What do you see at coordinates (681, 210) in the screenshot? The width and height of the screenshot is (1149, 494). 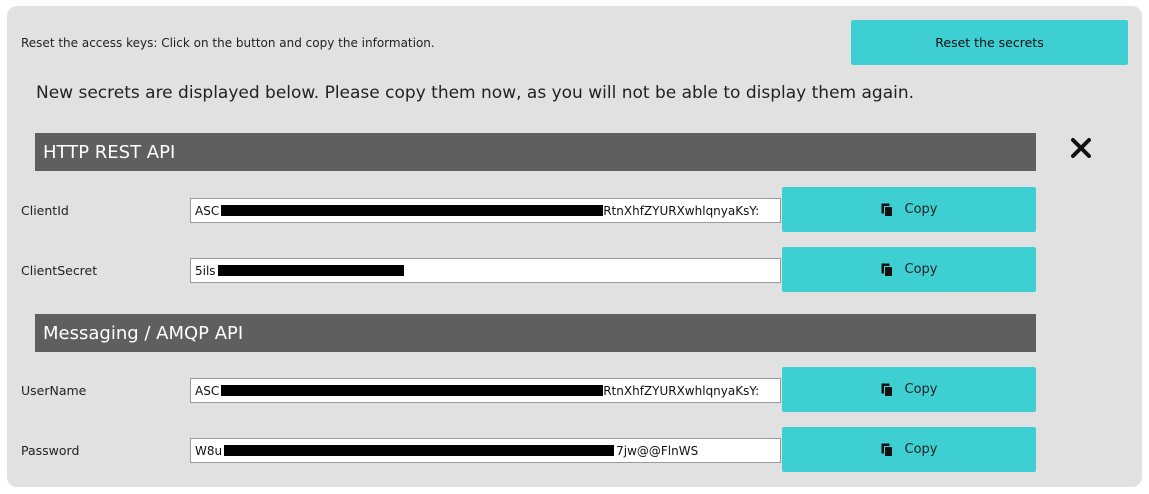 I see `client-id-value-end: RtnXhfZYURXwhlqnyaKsY:` at bounding box center [681, 210].